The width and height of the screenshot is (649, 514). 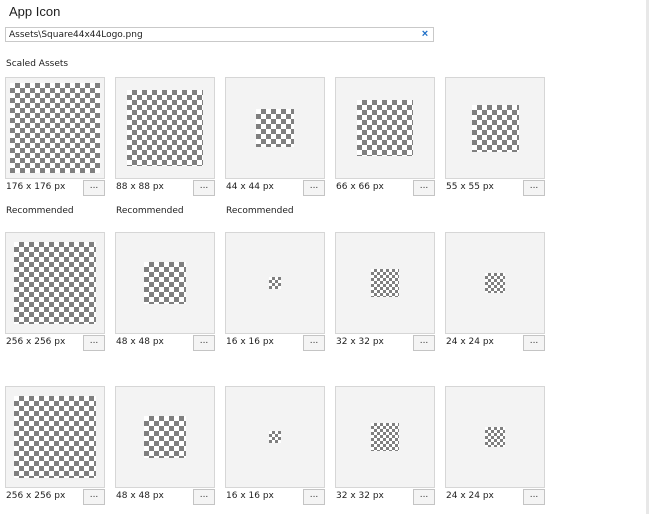 I want to click on asset-size-label: 88 x 88 px, so click(x=140, y=187).